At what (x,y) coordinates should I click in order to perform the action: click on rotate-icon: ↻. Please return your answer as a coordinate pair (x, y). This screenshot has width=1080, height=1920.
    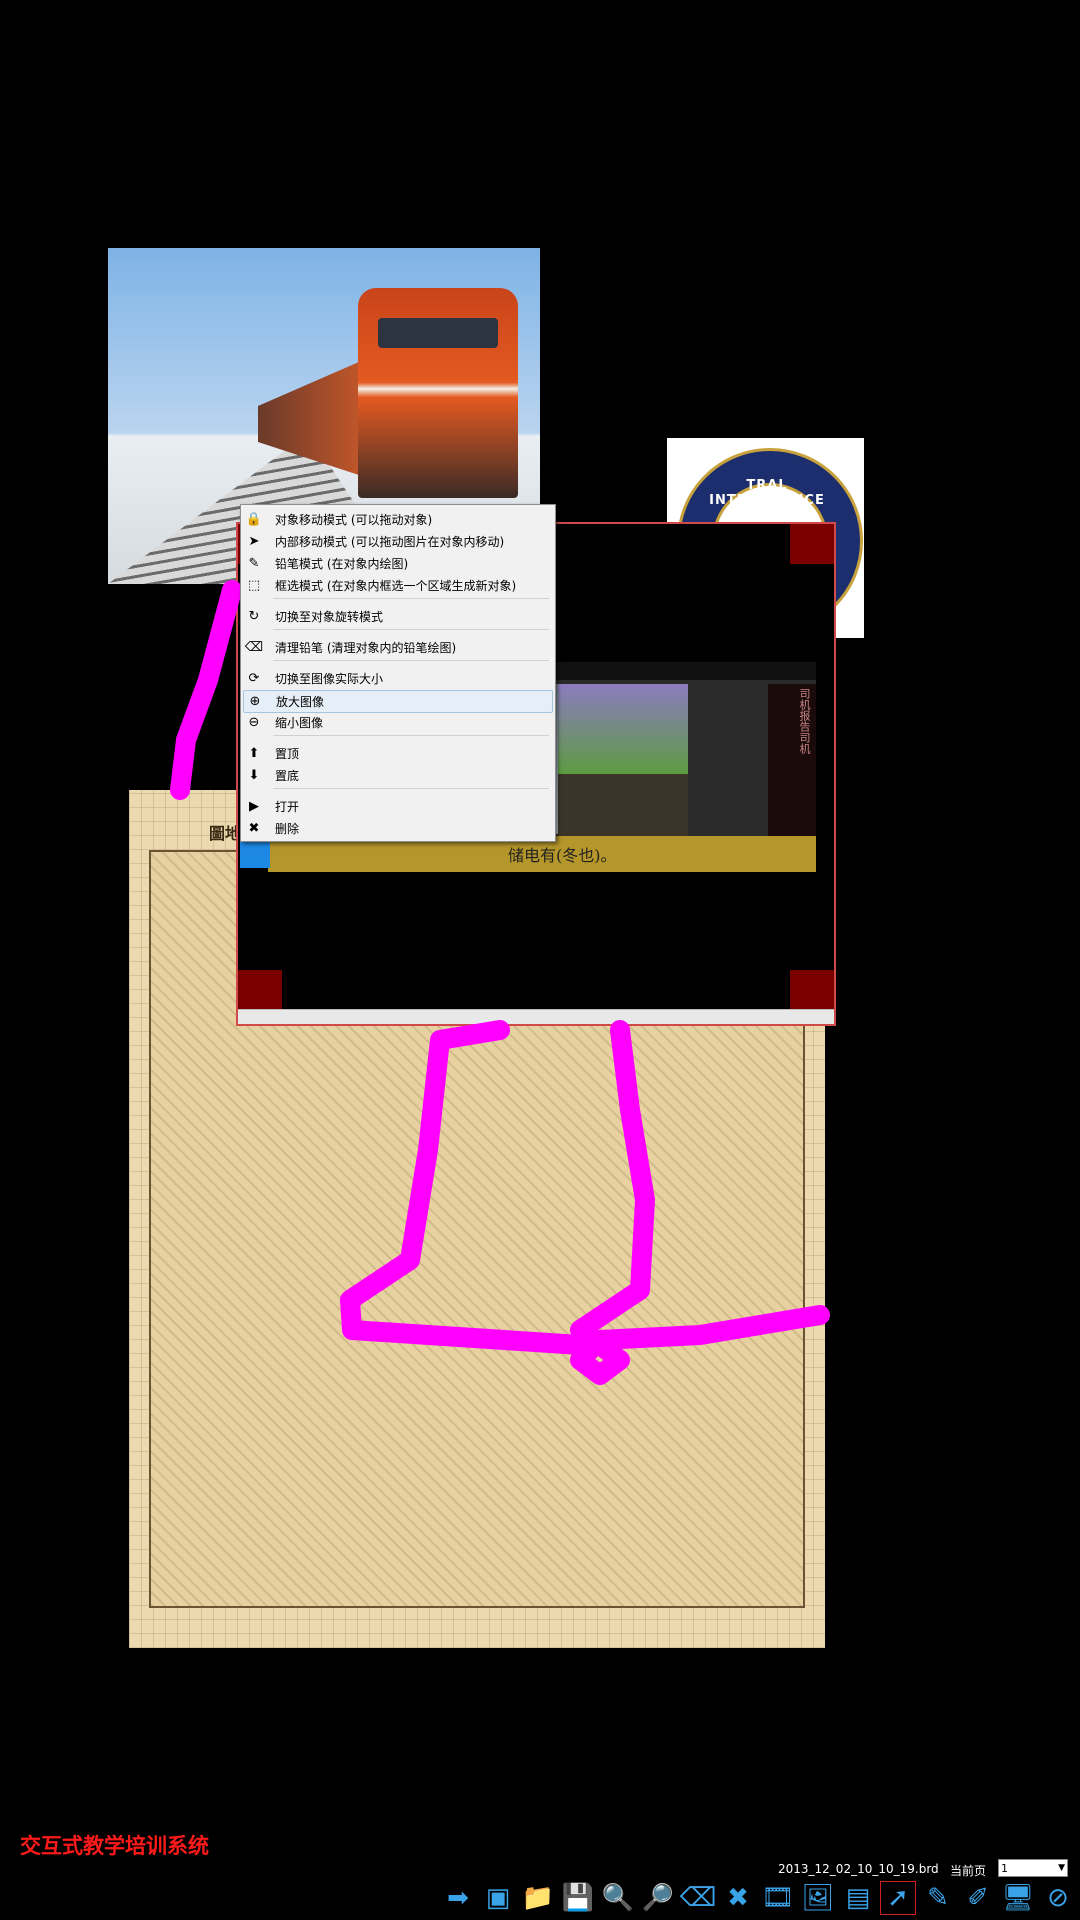
    Looking at the image, I should click on (254, 616).